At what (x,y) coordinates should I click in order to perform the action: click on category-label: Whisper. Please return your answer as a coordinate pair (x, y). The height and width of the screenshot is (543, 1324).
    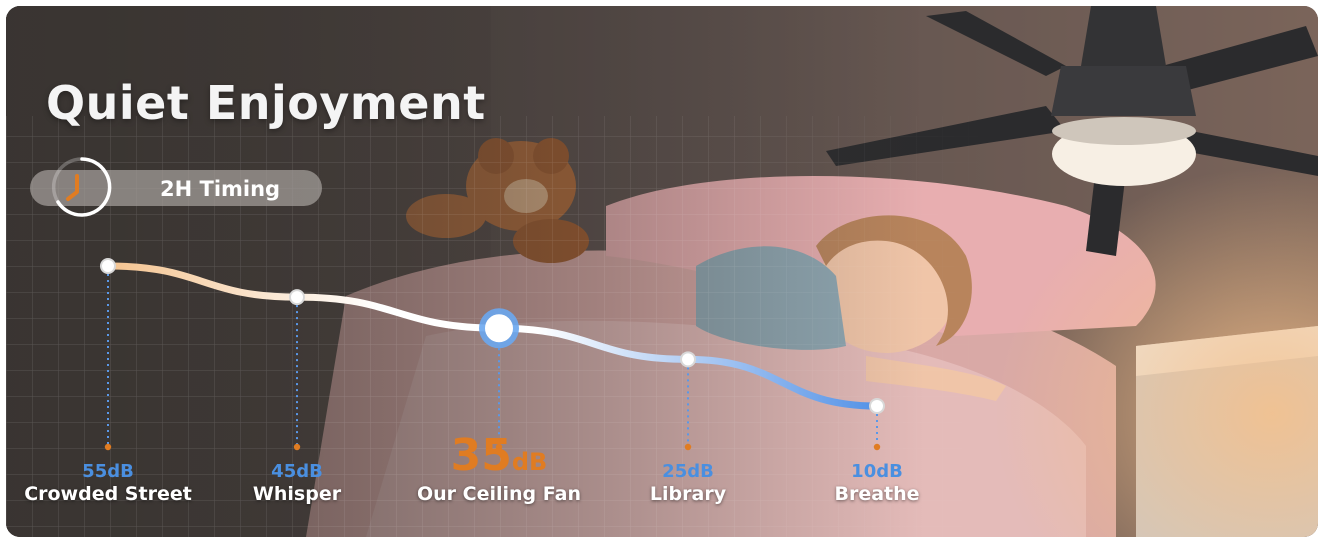
    Looking at the image, I should click on (297, 494).